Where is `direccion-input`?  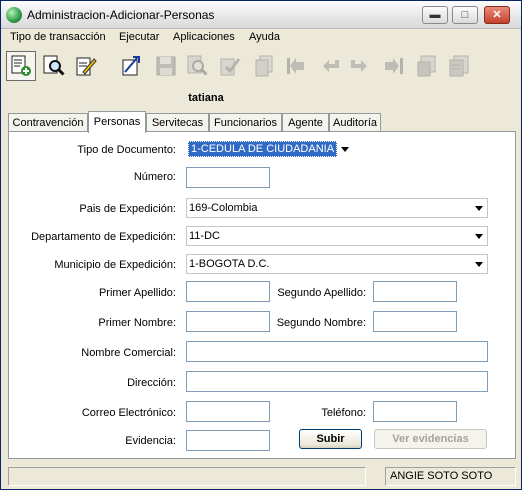
direccion-input is located at coordinates (337, 381).